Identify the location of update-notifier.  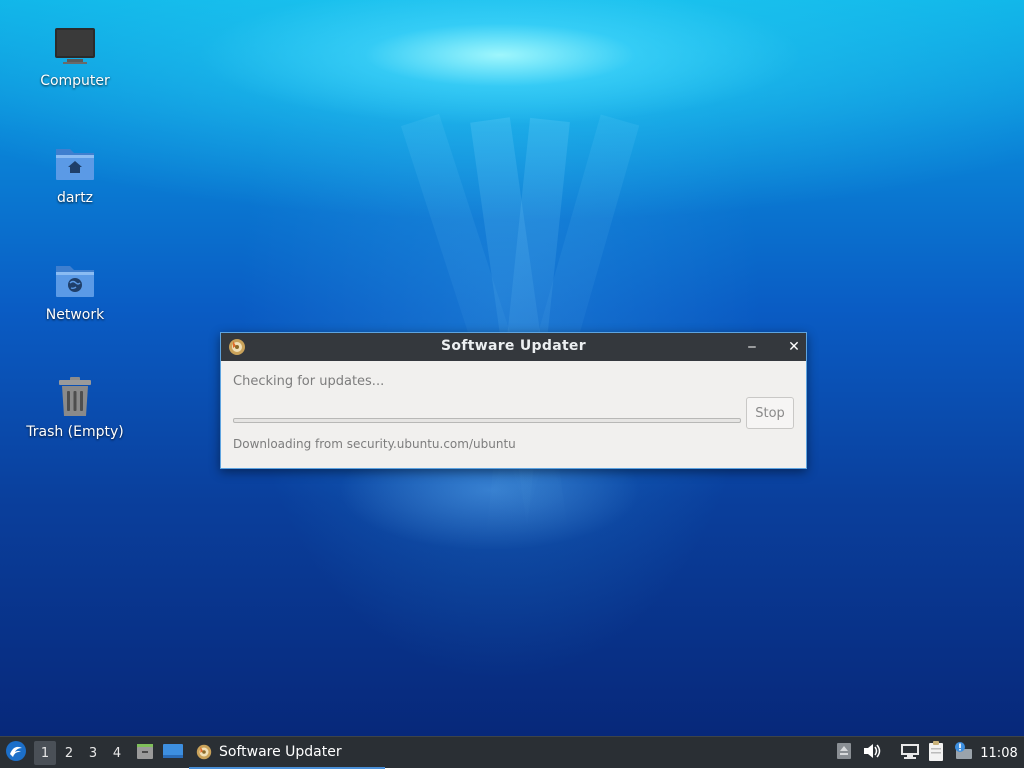
(963, 753).